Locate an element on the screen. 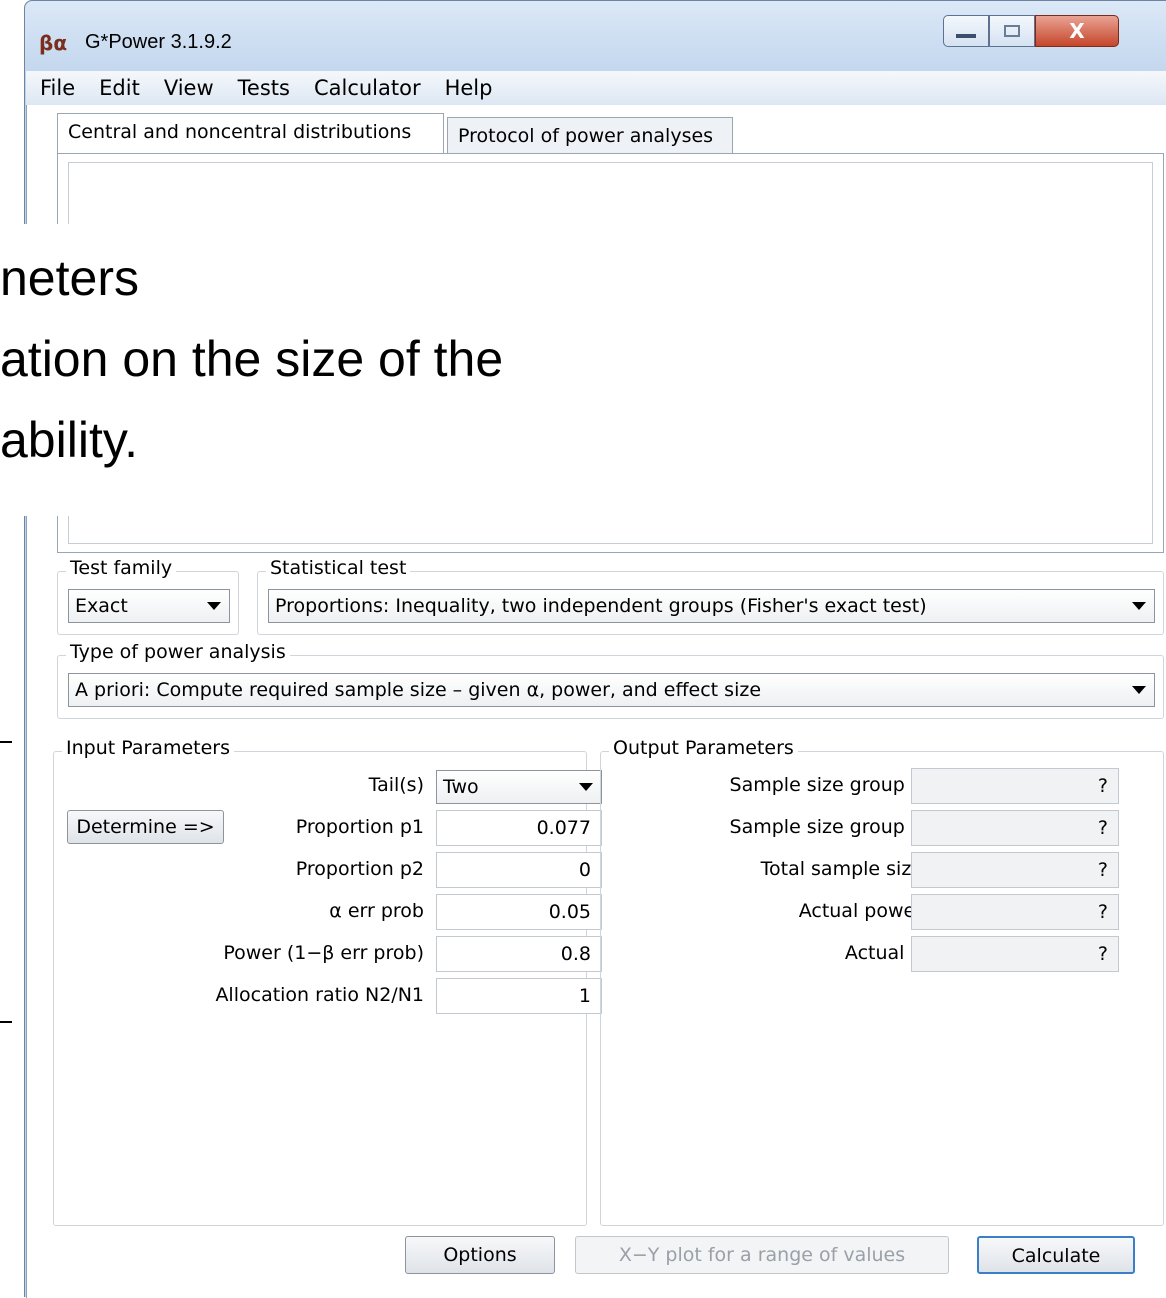  proportion-p1-label: Proportion p1 is located at coordinates (359, 827).